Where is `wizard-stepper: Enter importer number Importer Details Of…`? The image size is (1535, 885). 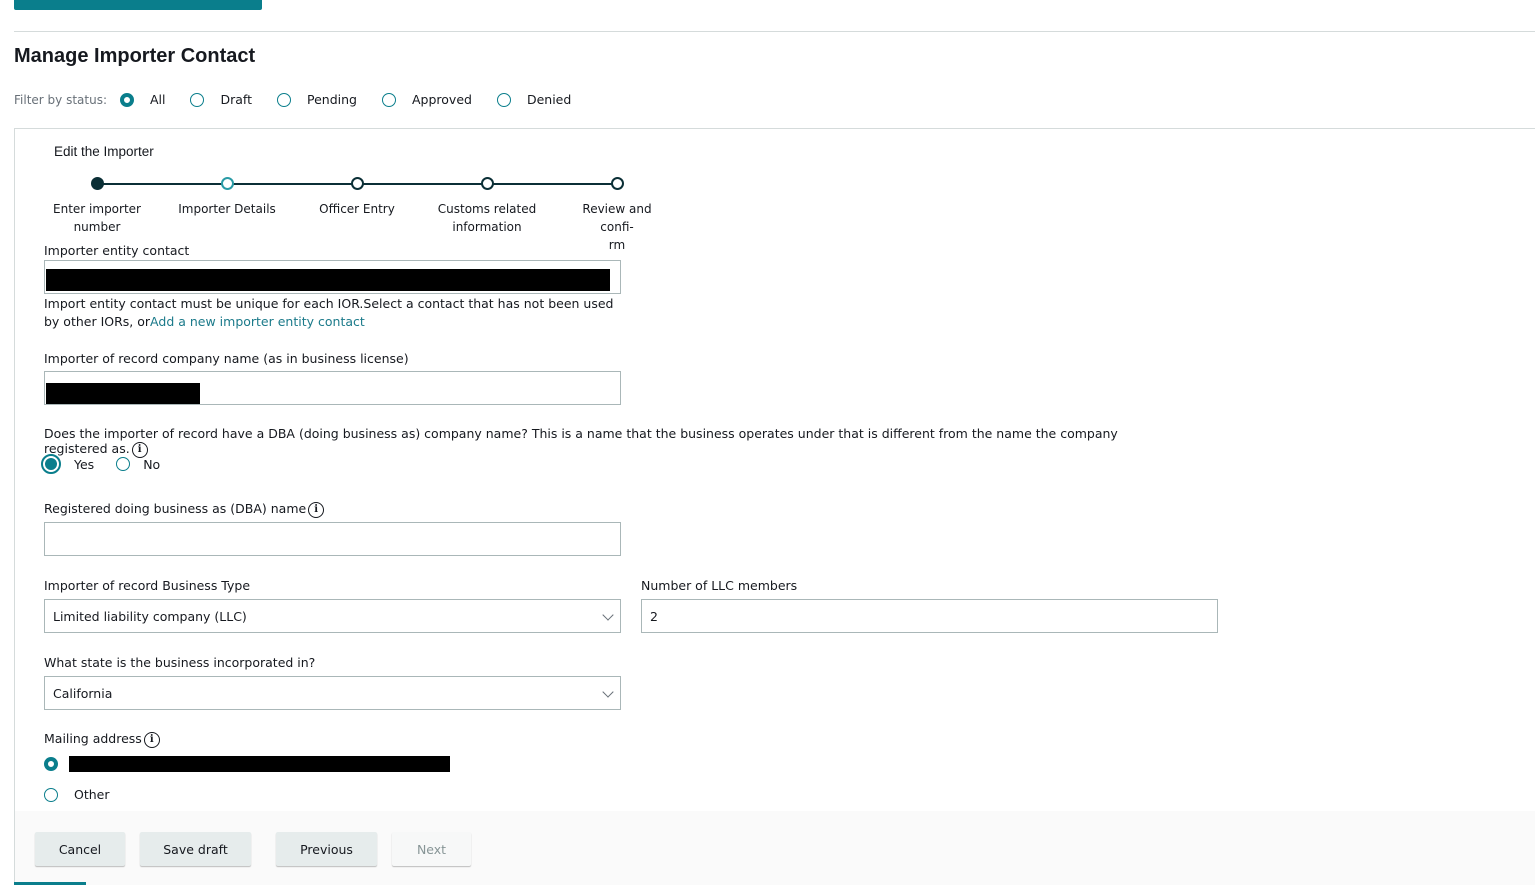
wizard-stepper: Enter importer number Importer Details Of… is located at coordinates (365, 214).